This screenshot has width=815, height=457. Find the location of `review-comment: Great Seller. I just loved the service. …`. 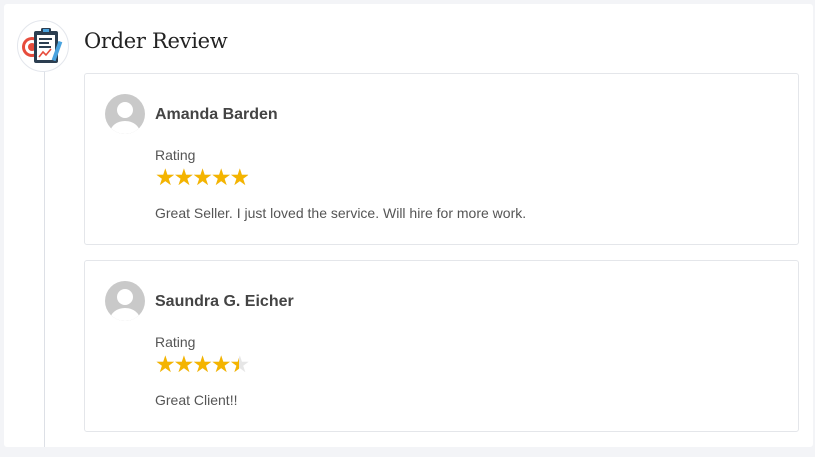

review-comment: Great Seller. I just loved the service. … is located at coordinates (341, 213).